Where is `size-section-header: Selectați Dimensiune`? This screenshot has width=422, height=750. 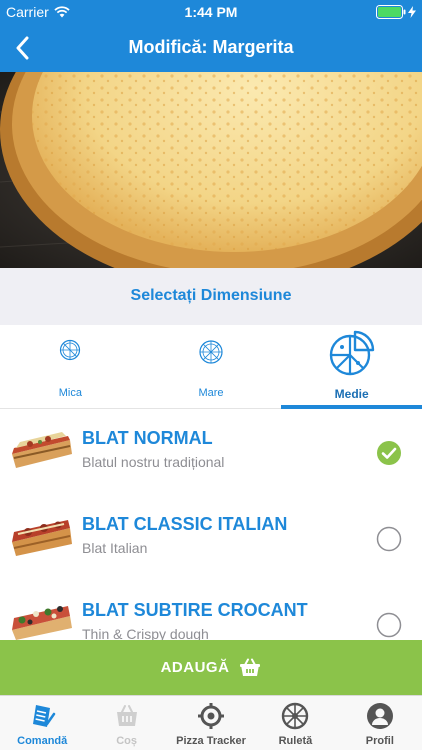
size-section-header: Selectați Dimensiune is located at coordinates (211, 296).